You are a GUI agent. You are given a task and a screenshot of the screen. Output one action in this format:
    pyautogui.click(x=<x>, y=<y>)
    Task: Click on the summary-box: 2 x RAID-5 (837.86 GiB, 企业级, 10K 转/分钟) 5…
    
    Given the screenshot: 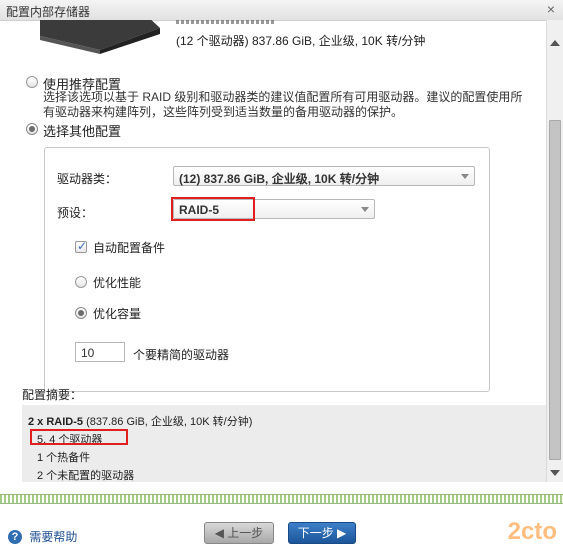 What is the action you would take?
    pyautogui.click(x=284, y=443)
    